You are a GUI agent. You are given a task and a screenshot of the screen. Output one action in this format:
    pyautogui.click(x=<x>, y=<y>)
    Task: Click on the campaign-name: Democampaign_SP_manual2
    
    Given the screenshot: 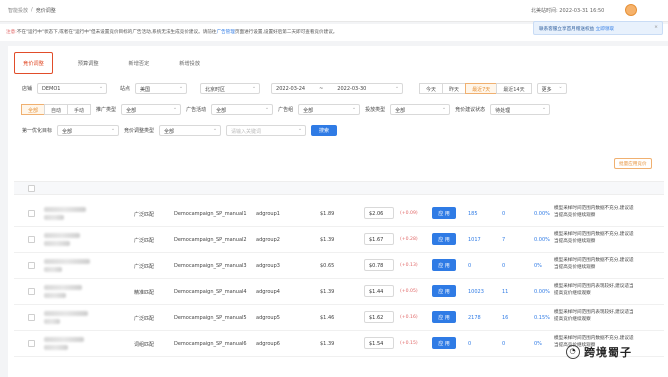 What is the action you would take?
    pyautogui.click(x=210, y=240)
    